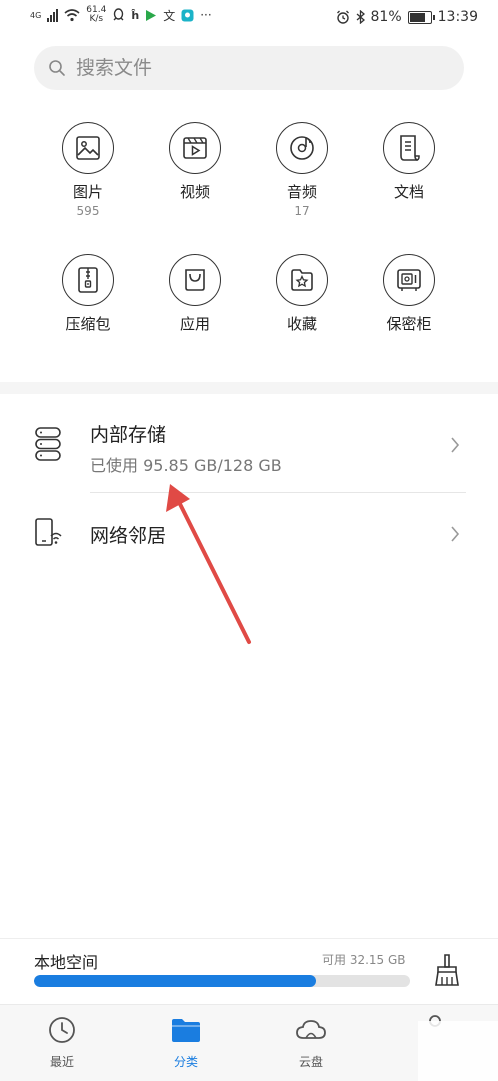 This screenshot has width=498, height=1081. I want to click on category-documents: 文档, so click(409, 163).